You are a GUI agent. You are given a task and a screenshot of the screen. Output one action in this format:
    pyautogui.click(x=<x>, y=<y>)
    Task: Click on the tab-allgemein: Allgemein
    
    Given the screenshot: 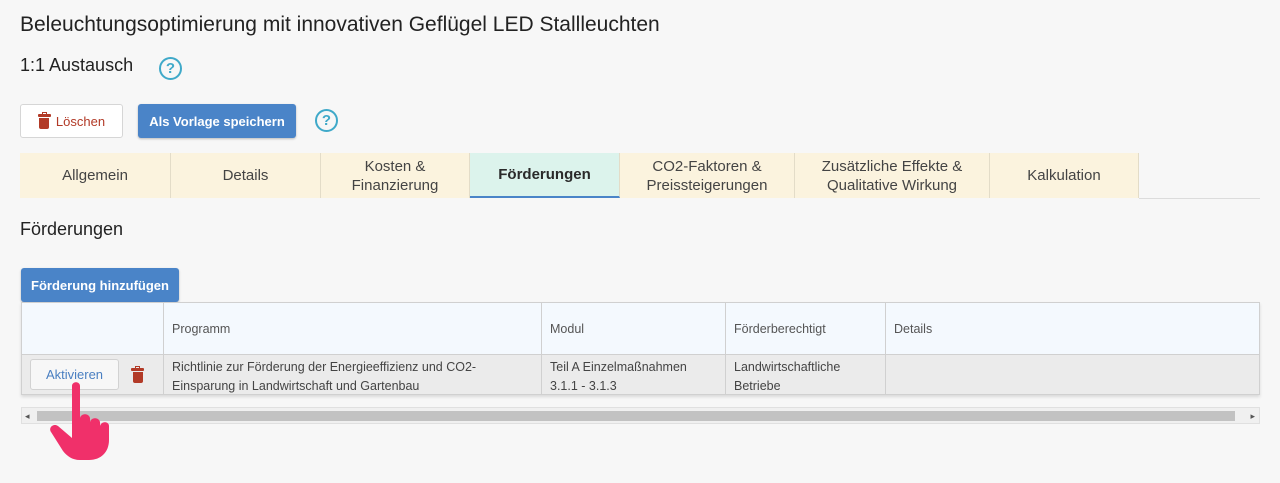 What is the action you would take?
    pyautogui.click(x=95, y=175)
    